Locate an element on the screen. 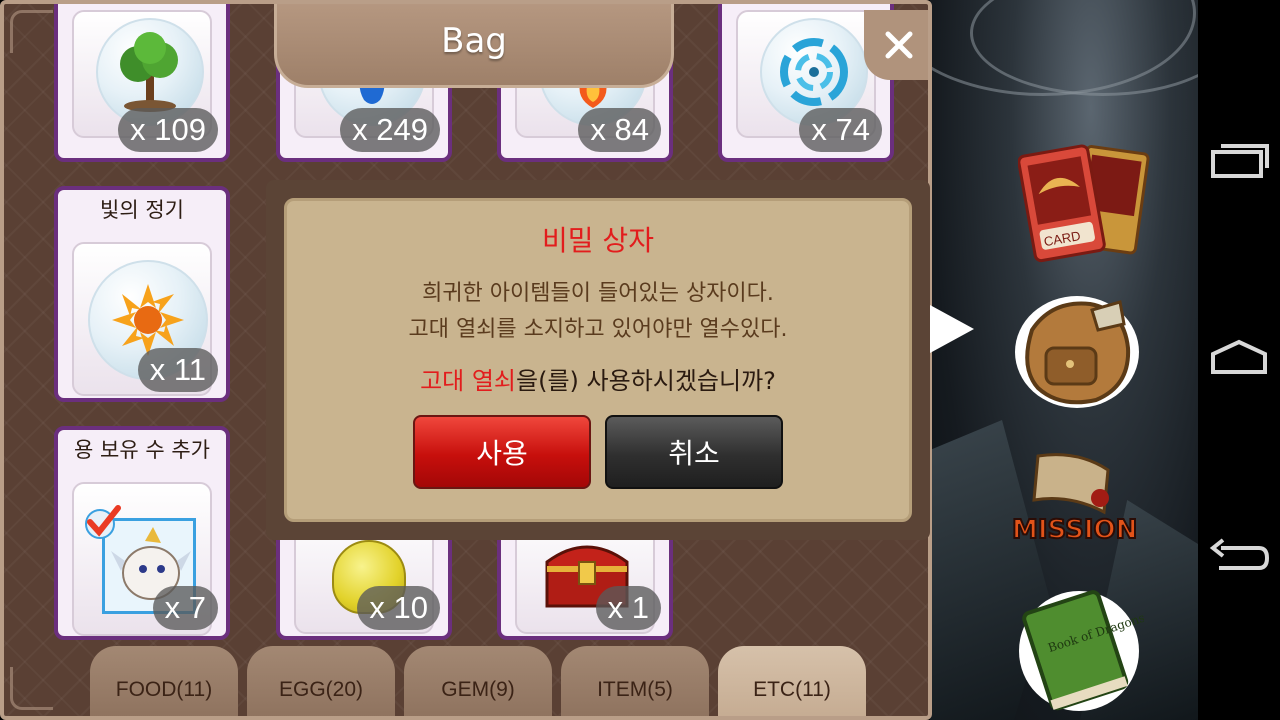  mission-button: MISSION is located at coordinates (1080, 500).